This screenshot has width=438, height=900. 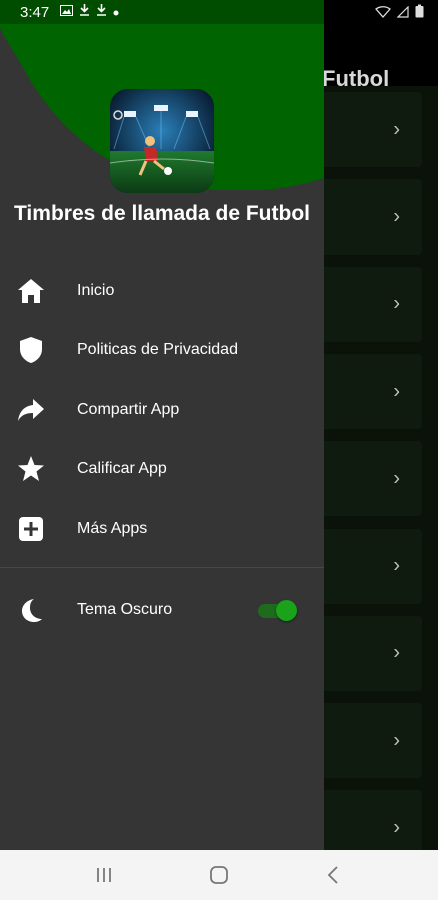 What do you see at coordinates (31, 529) in the screenshot?
I see `plus-box-icon` at bounding box center [31, 529].